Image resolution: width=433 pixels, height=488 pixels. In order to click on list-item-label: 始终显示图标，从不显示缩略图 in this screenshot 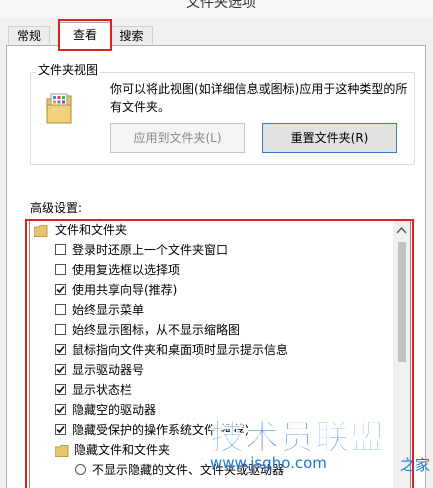, I will do `click(156, 330)`.